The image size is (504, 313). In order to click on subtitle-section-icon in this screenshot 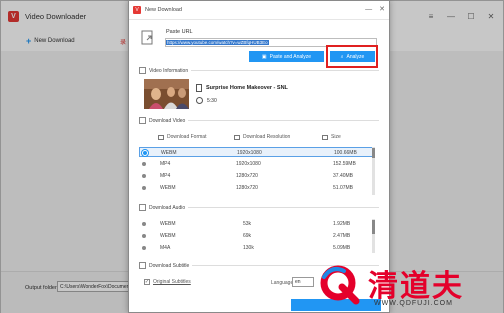, I will do `click(142, 265)`.